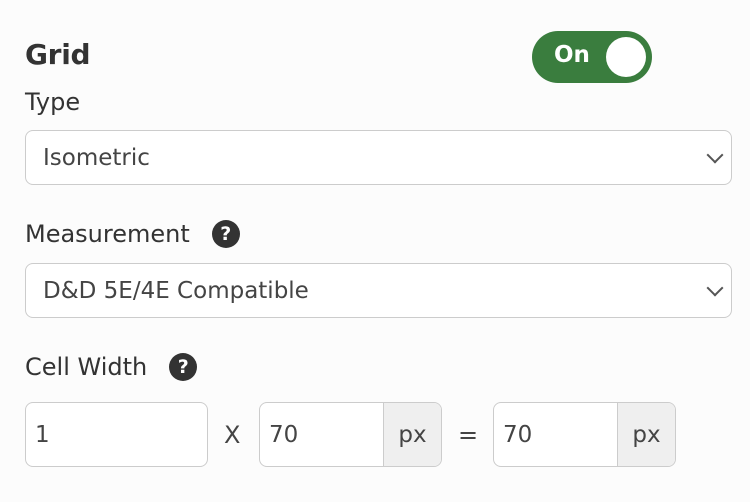 The height and width of the screenshot is (502, 750). I want to click on cell-multiplier-value: 1, so click(42, 434).